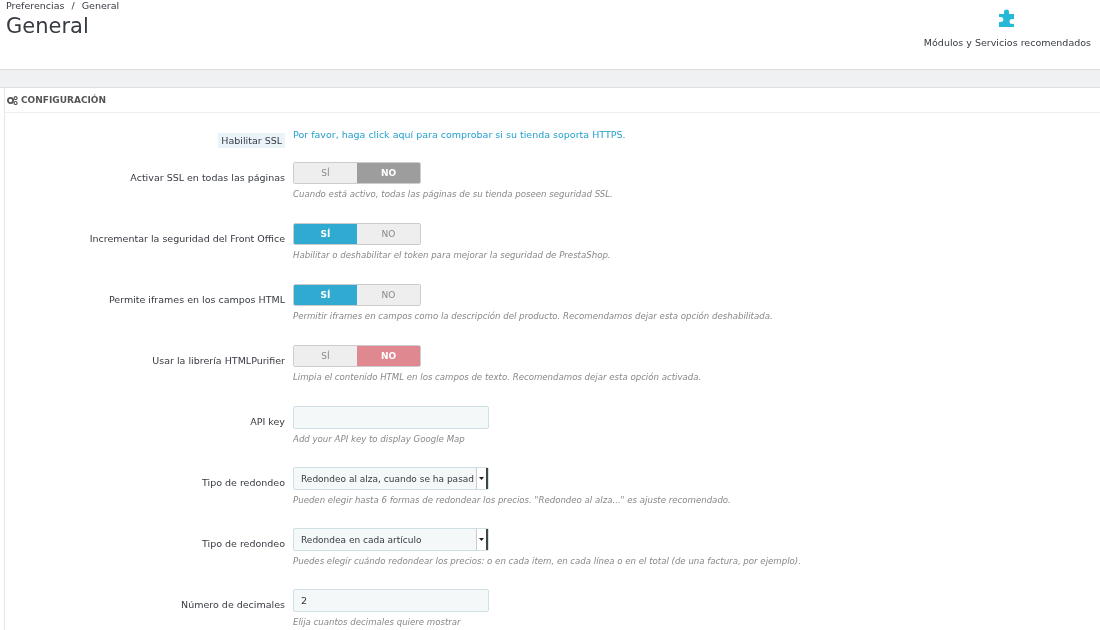 Image resolution: width=1100 pixels, height=630 pixels. Describe the element at coordinates (391, 478) in the screenshot. I see `dropdown: Redondeo al alza, cuando se ha pasad` at that location.